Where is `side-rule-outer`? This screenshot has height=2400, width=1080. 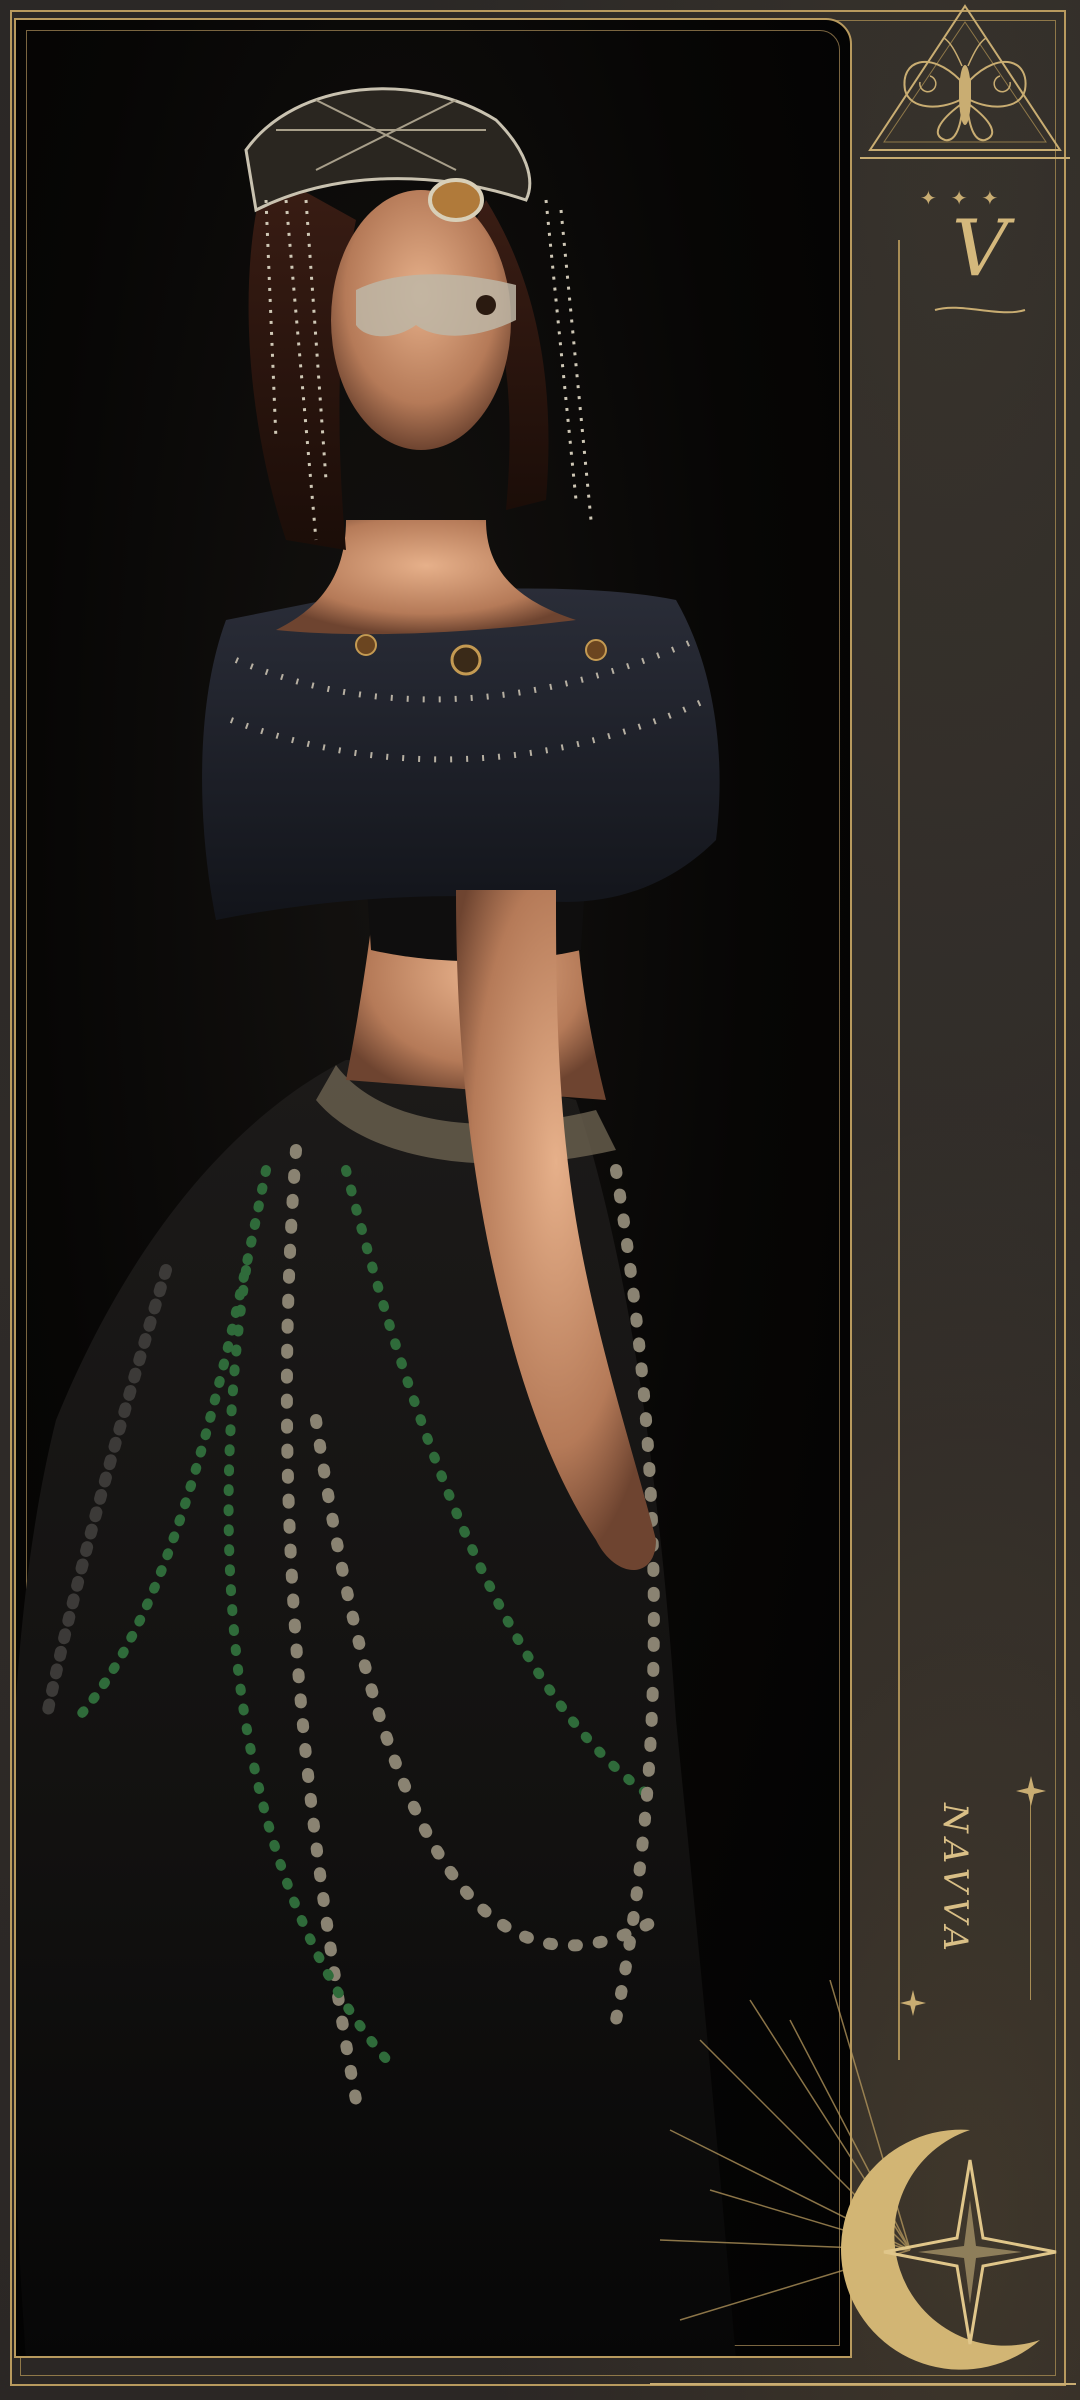
side-rule-outer is located at coordinates (899, 1150).